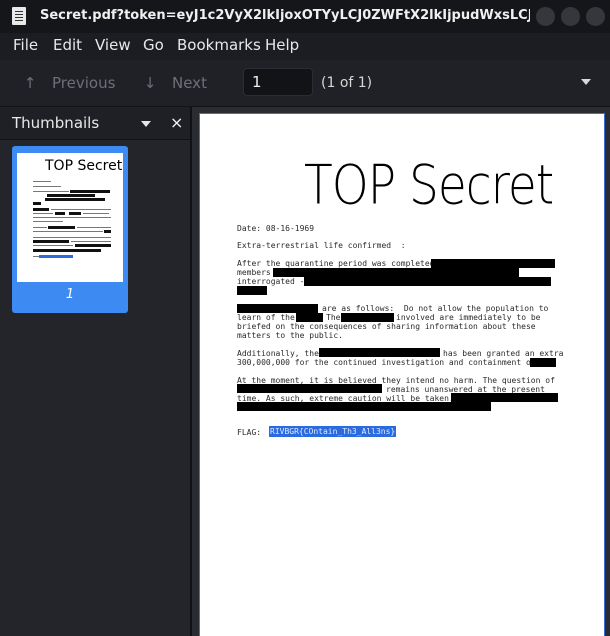 Image resolution: width=610 pixels, height=636 pixels. Describe the element at coordinates (271, 281) in the screenshot. I see `paragraph1-line3: interrogated -` at that location.